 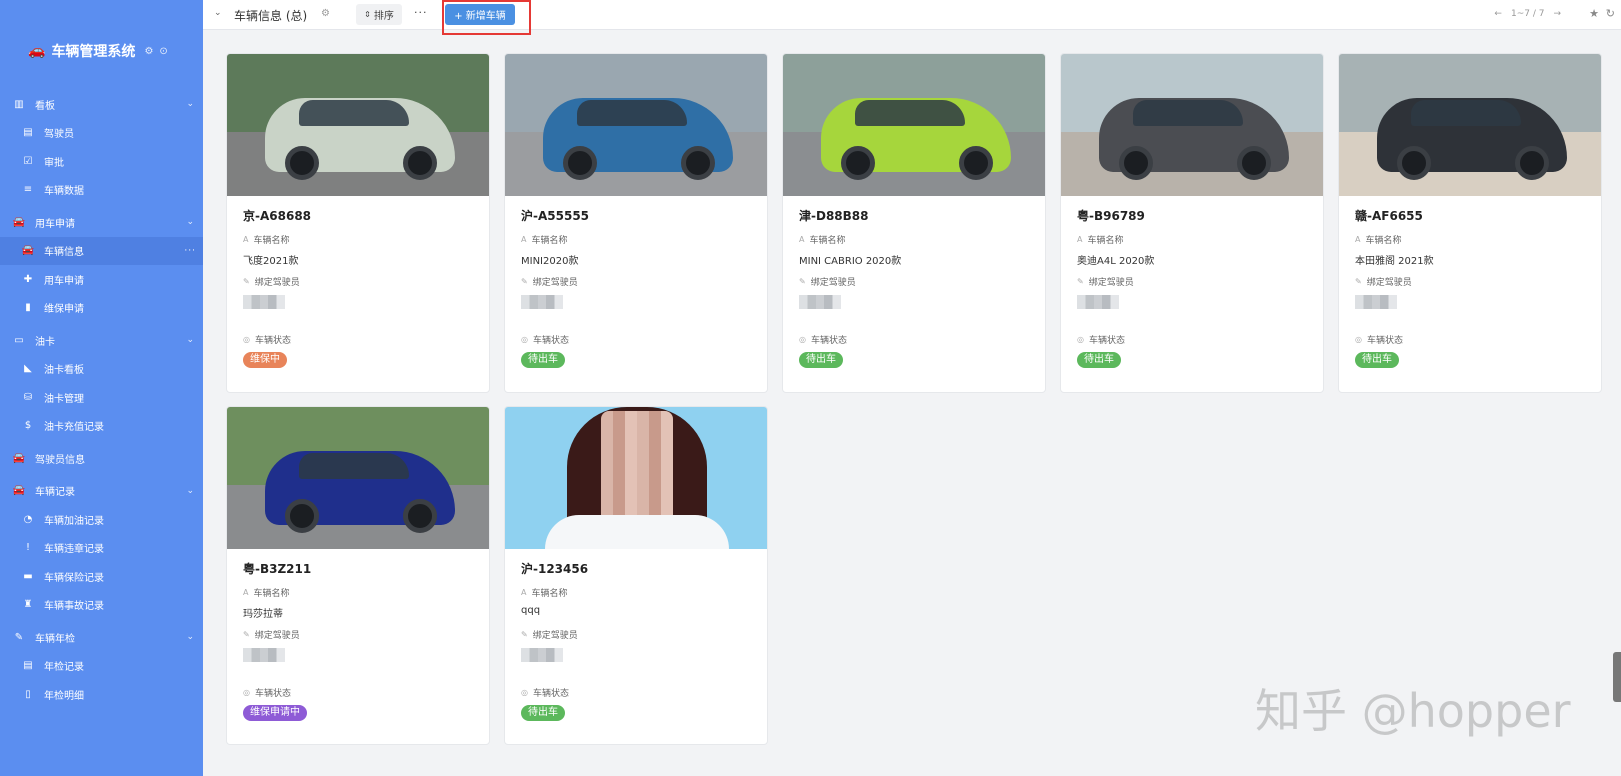 What do you see at coordinates (358, 223) in the screenshot?
I see `vehicle-card: 京-A68688 A 车辆名称 飞度2021款 ✎ 绑定驾驶员 ◎ 车辆状态 维保中` at bounding box center [358, 223].